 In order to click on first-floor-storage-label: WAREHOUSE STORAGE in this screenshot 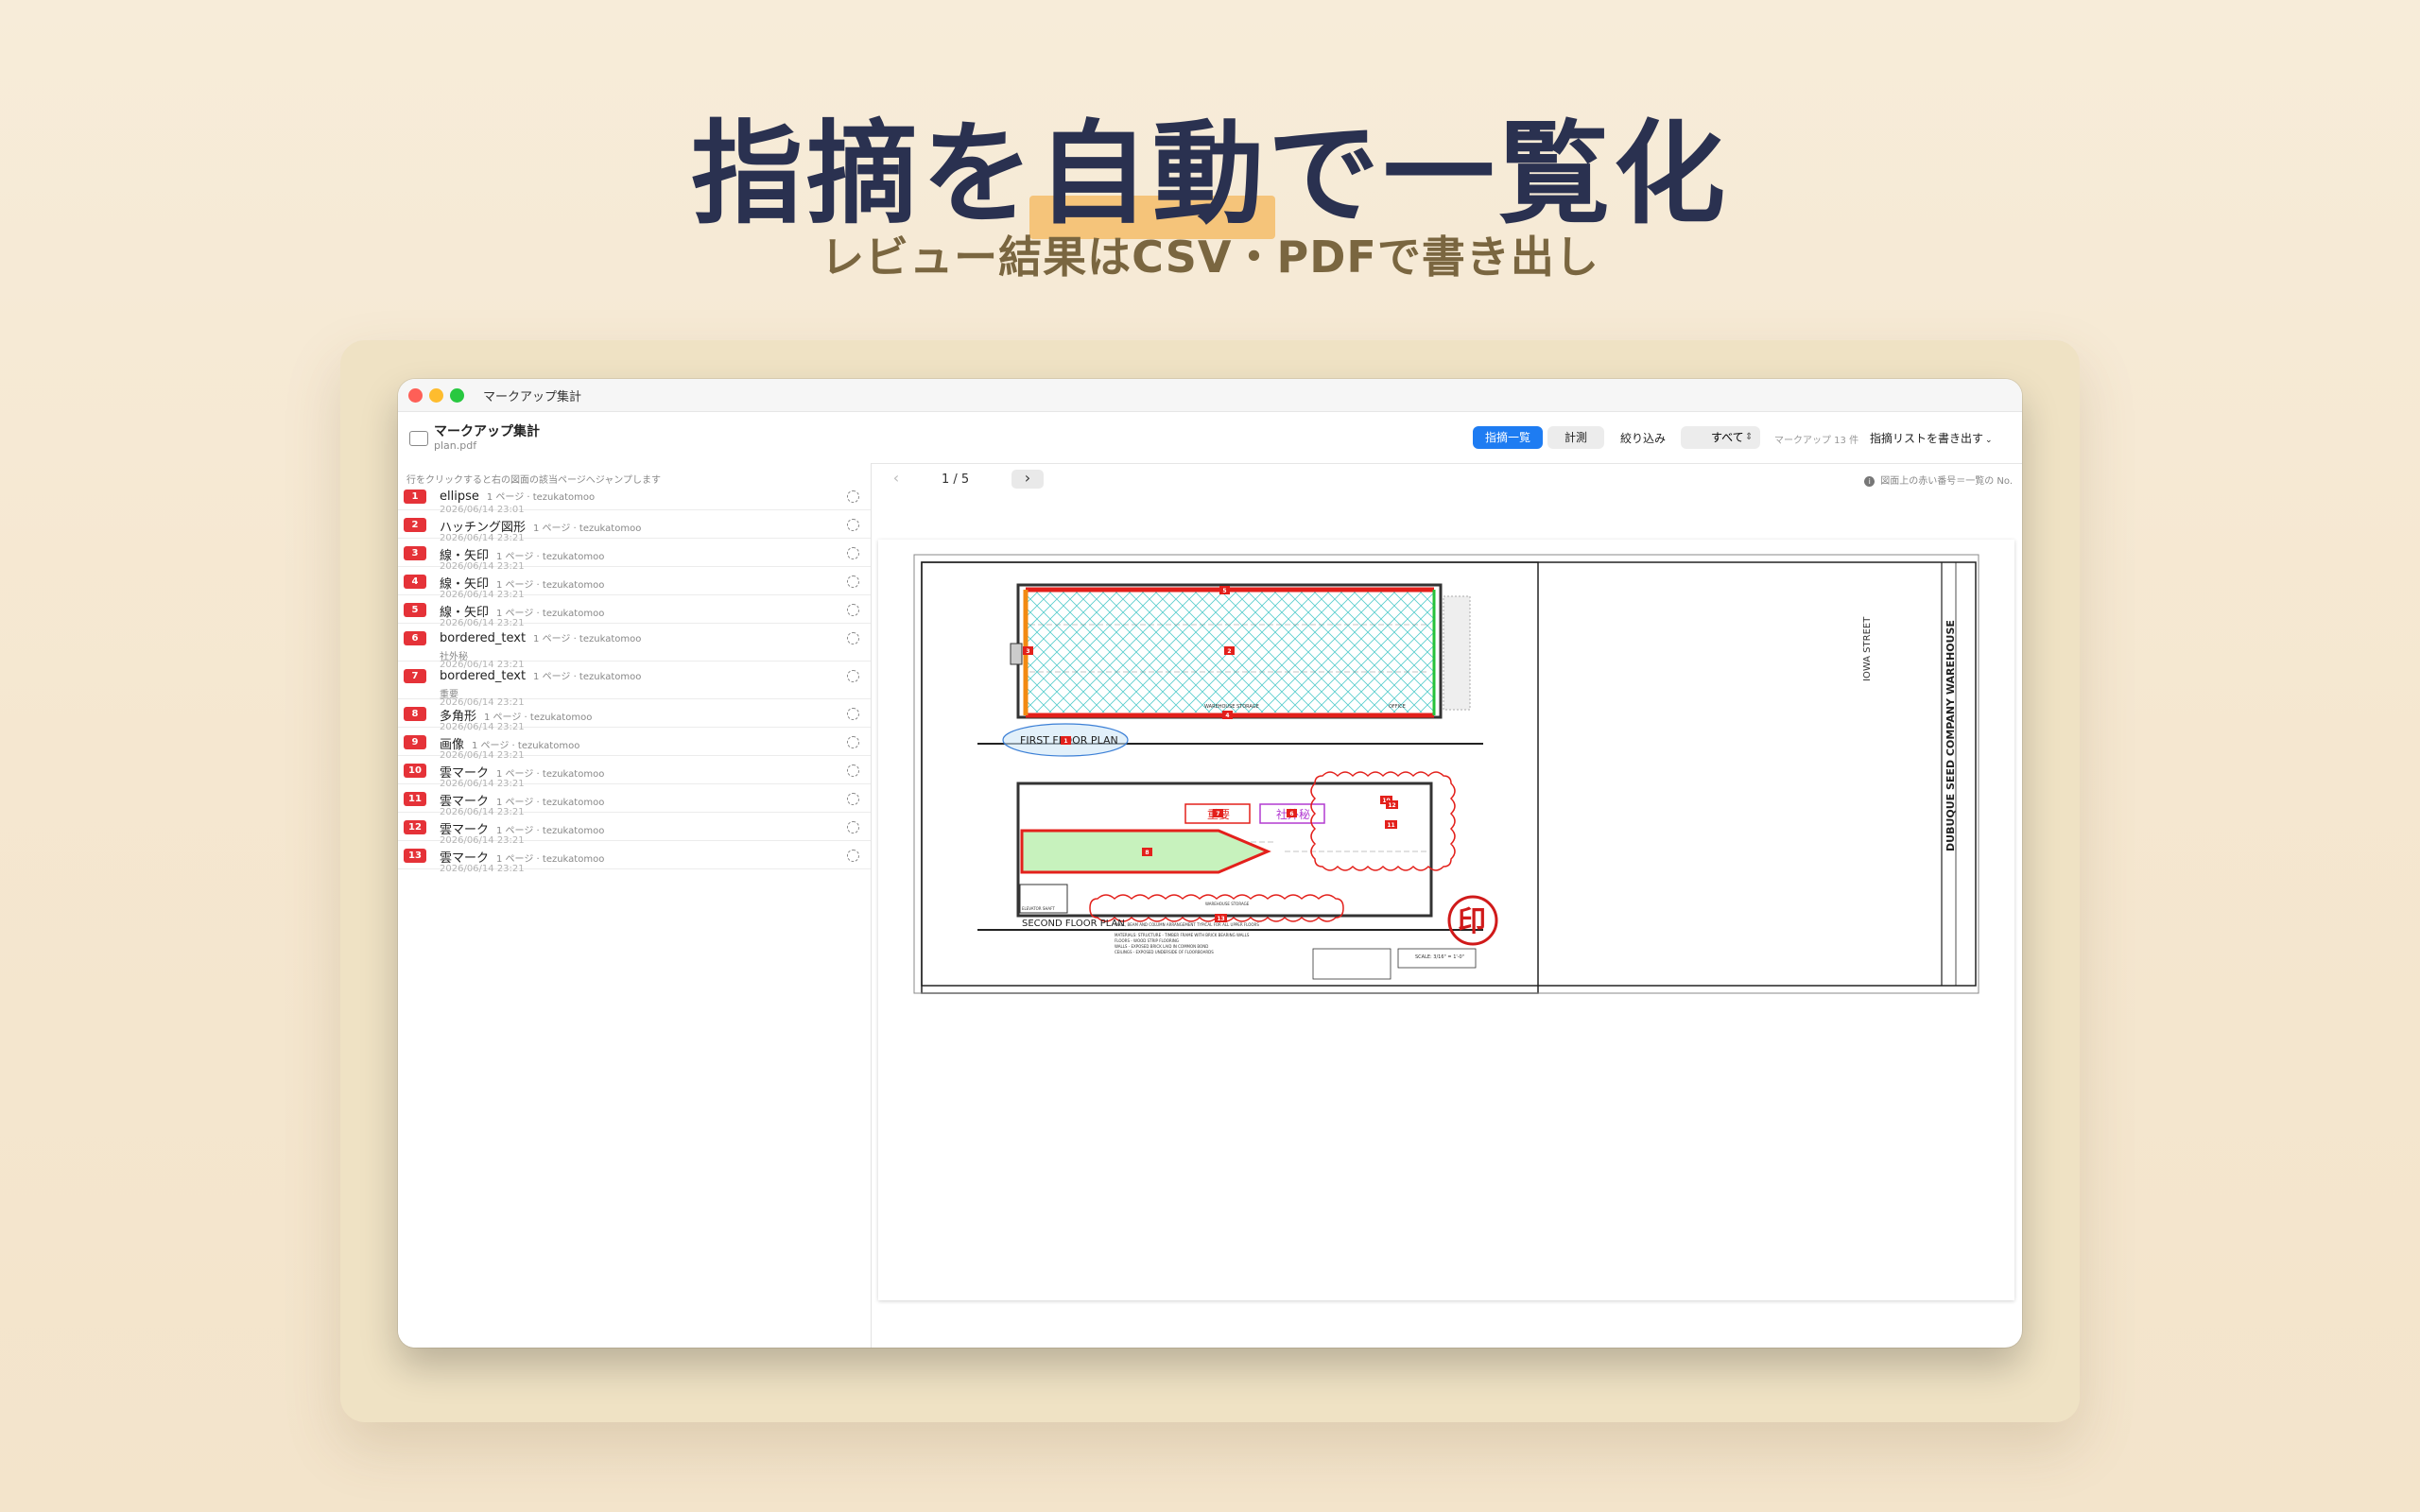, I will do `click(1231, 707)`.